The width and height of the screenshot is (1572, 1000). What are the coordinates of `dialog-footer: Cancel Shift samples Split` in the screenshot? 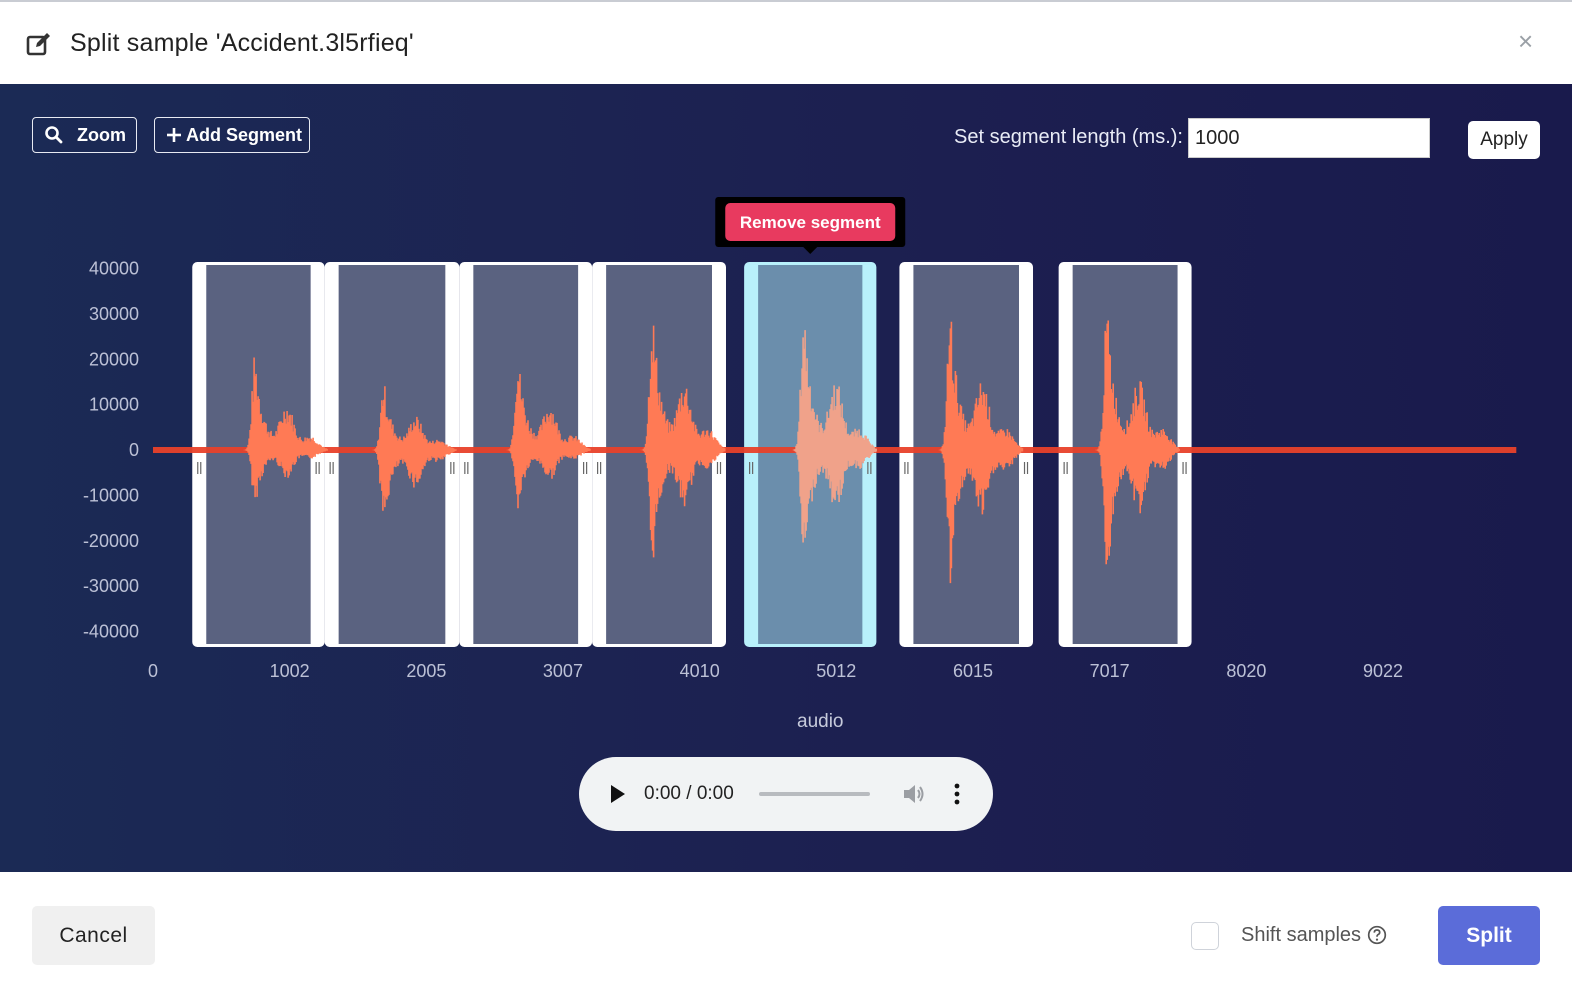 It's located at (786, 936).